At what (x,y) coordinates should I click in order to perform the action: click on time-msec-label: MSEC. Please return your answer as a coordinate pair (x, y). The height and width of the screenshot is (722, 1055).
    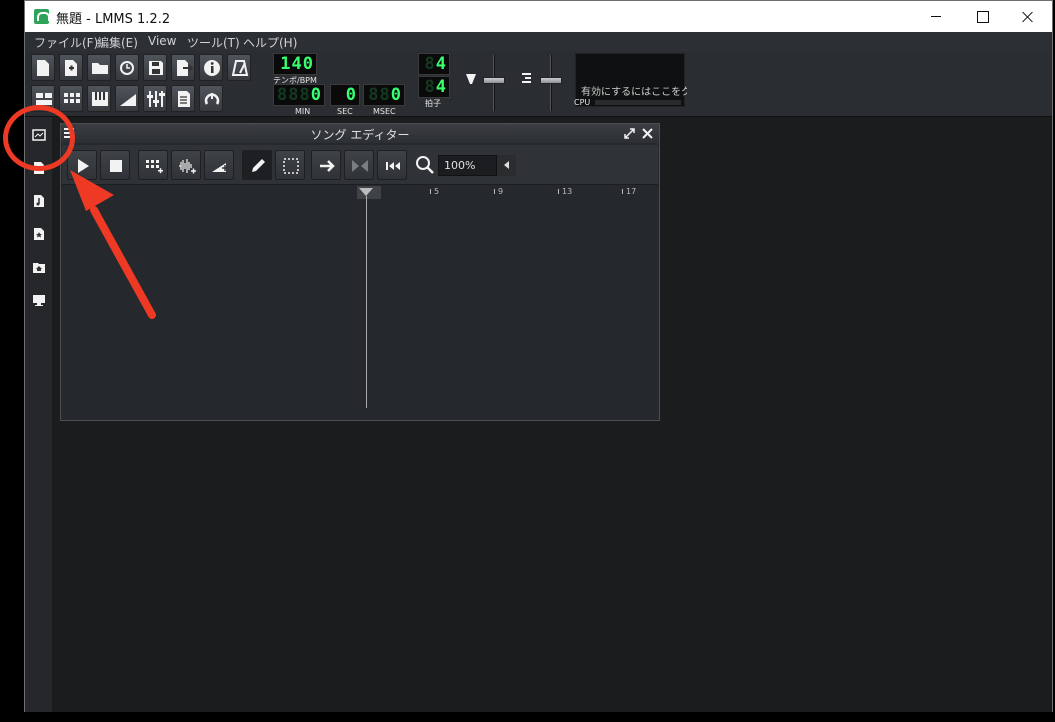
    Looking at the image, I should click on (384, 111).